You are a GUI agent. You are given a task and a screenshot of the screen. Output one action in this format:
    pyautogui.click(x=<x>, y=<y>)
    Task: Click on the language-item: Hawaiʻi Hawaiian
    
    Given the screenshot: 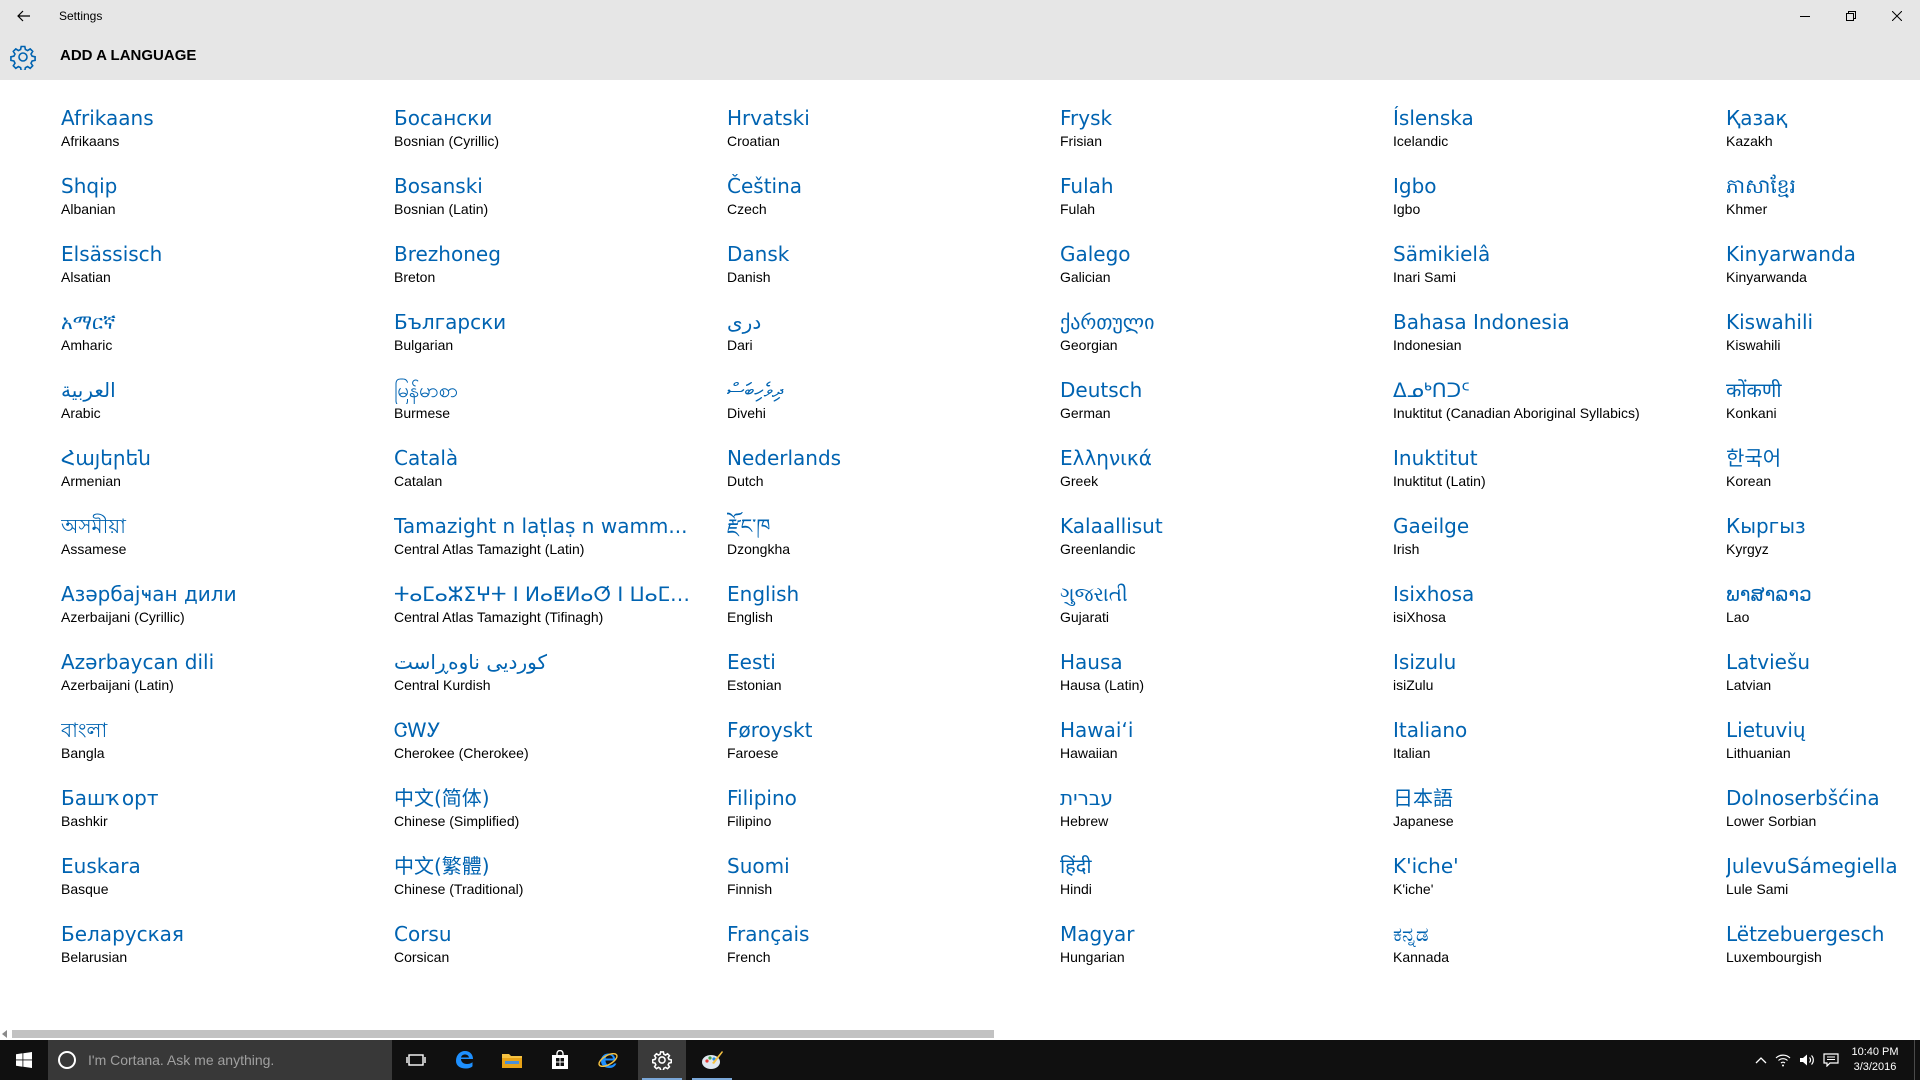 What is the action you would take?
    pyautogui.click(x=1226, y=750)
    